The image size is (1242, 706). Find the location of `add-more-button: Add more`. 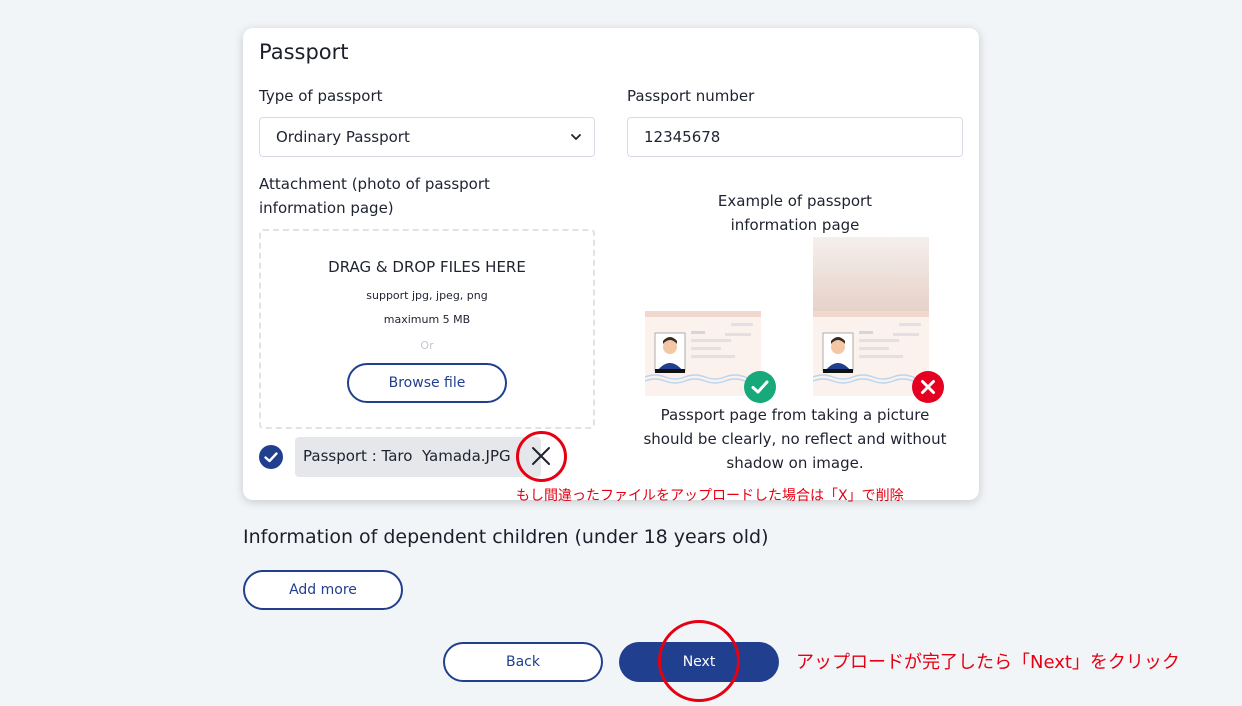

add-more-button: Add more is located at coordinates (323, 590).